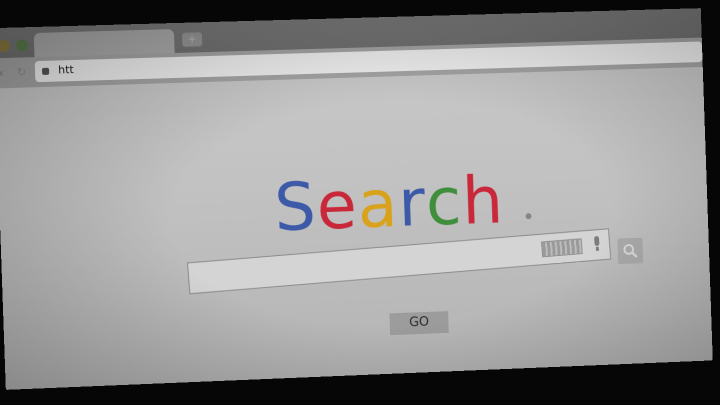 Image resolution: width=720 pixels, height=405 pixels. I want to click on logo-letter: h, so click(483, 200).